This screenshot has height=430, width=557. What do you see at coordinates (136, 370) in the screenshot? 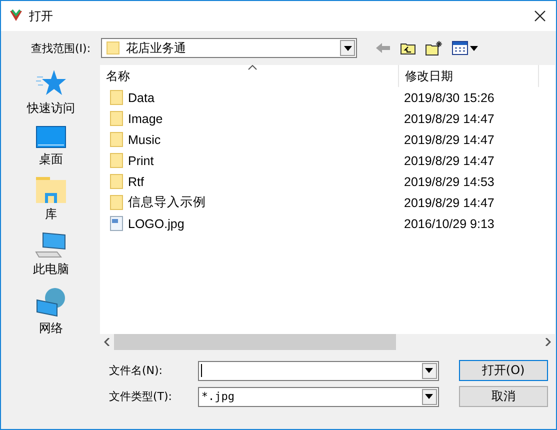
I see `file-name-label: 文件名(N):` at bounding box center [136, 370].